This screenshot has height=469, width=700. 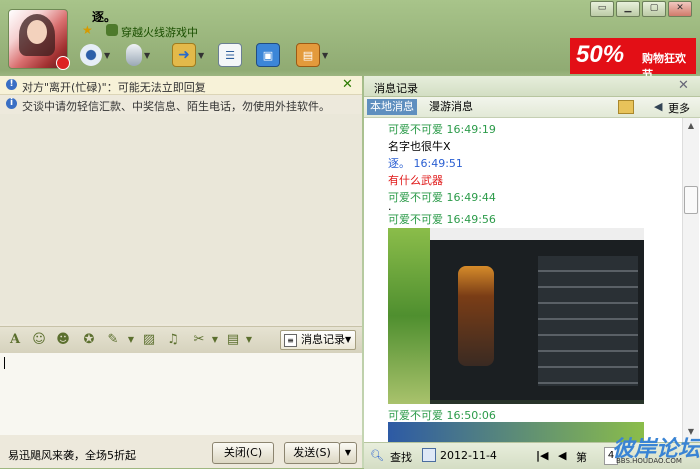 What do you see at coordinates (679, 108) in the screenshot?
I see `more-link: 更多` at bounding box center [679, 108].